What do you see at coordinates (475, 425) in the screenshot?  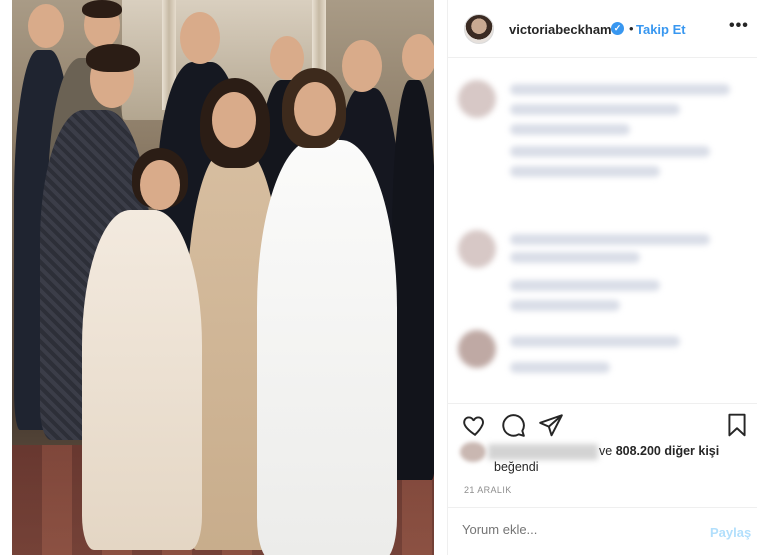 I see `heart-icon` at bounding box center [475, 425].